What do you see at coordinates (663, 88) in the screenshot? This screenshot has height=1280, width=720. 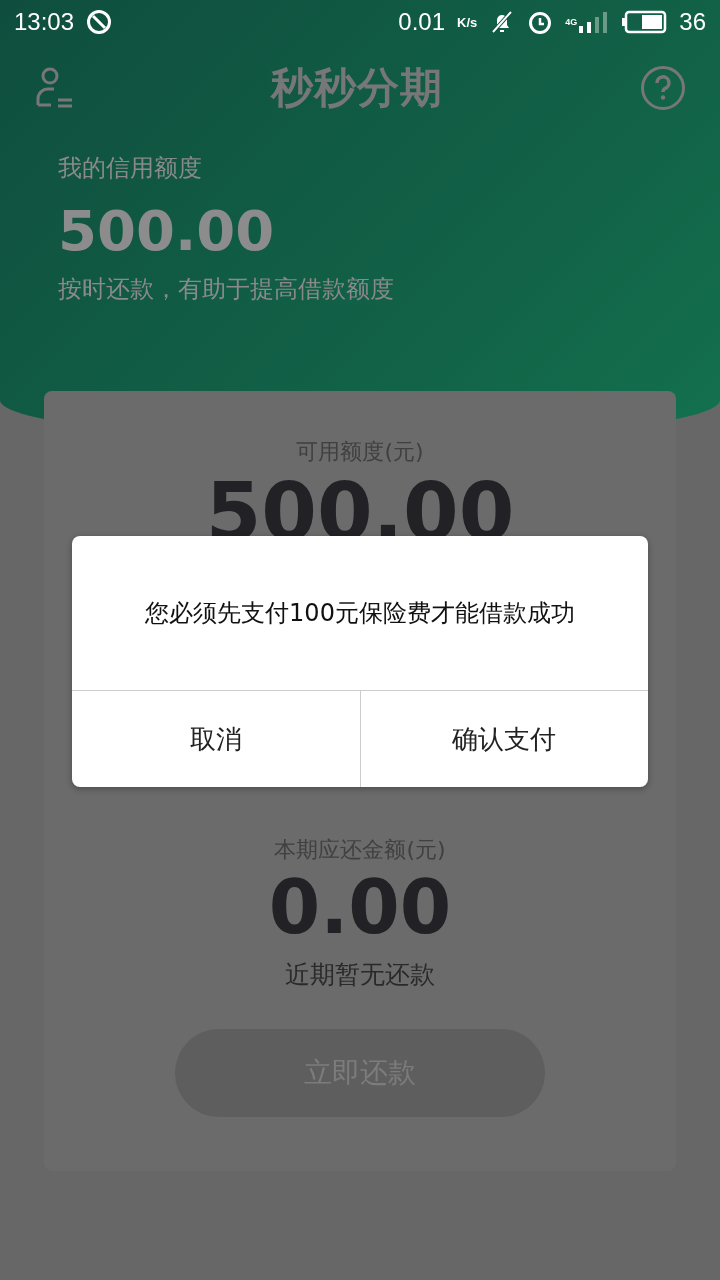 I see `help-icon` at bounding box center [663, 88].